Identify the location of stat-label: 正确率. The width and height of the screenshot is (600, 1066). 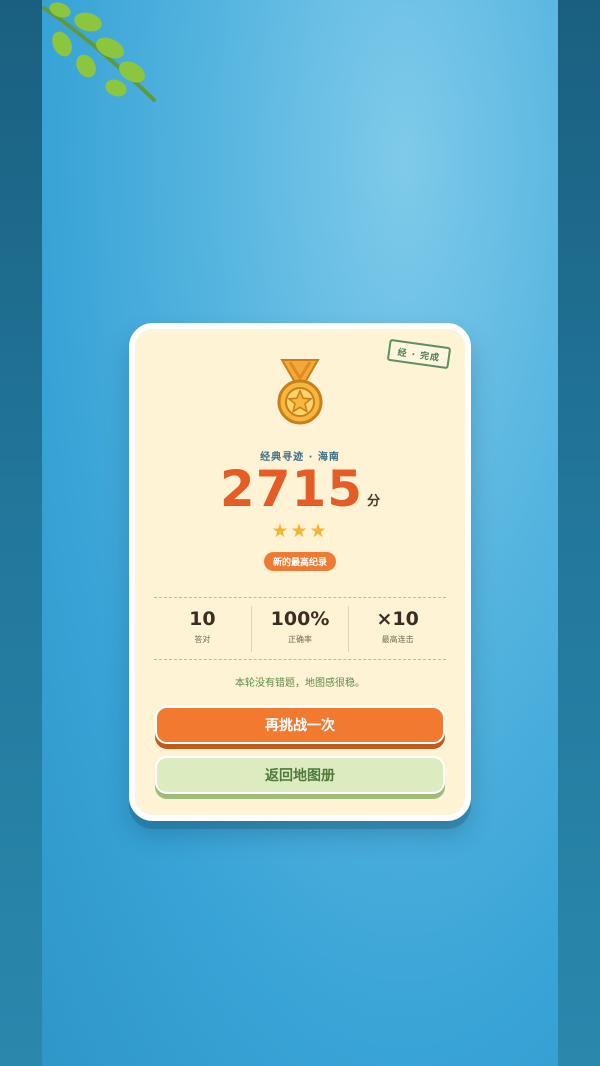
(300, 639).